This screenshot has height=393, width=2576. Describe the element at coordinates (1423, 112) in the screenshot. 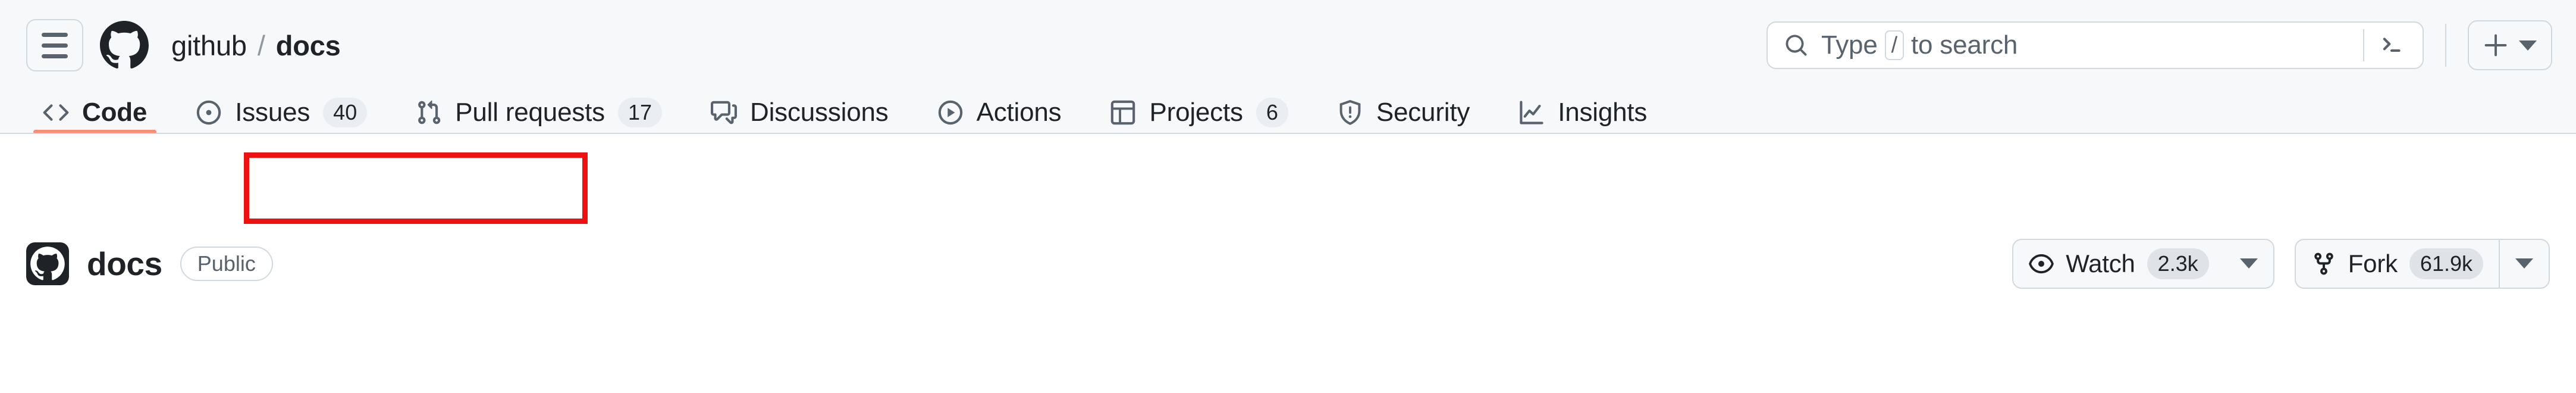

I see `tab-label: Security` at that location.